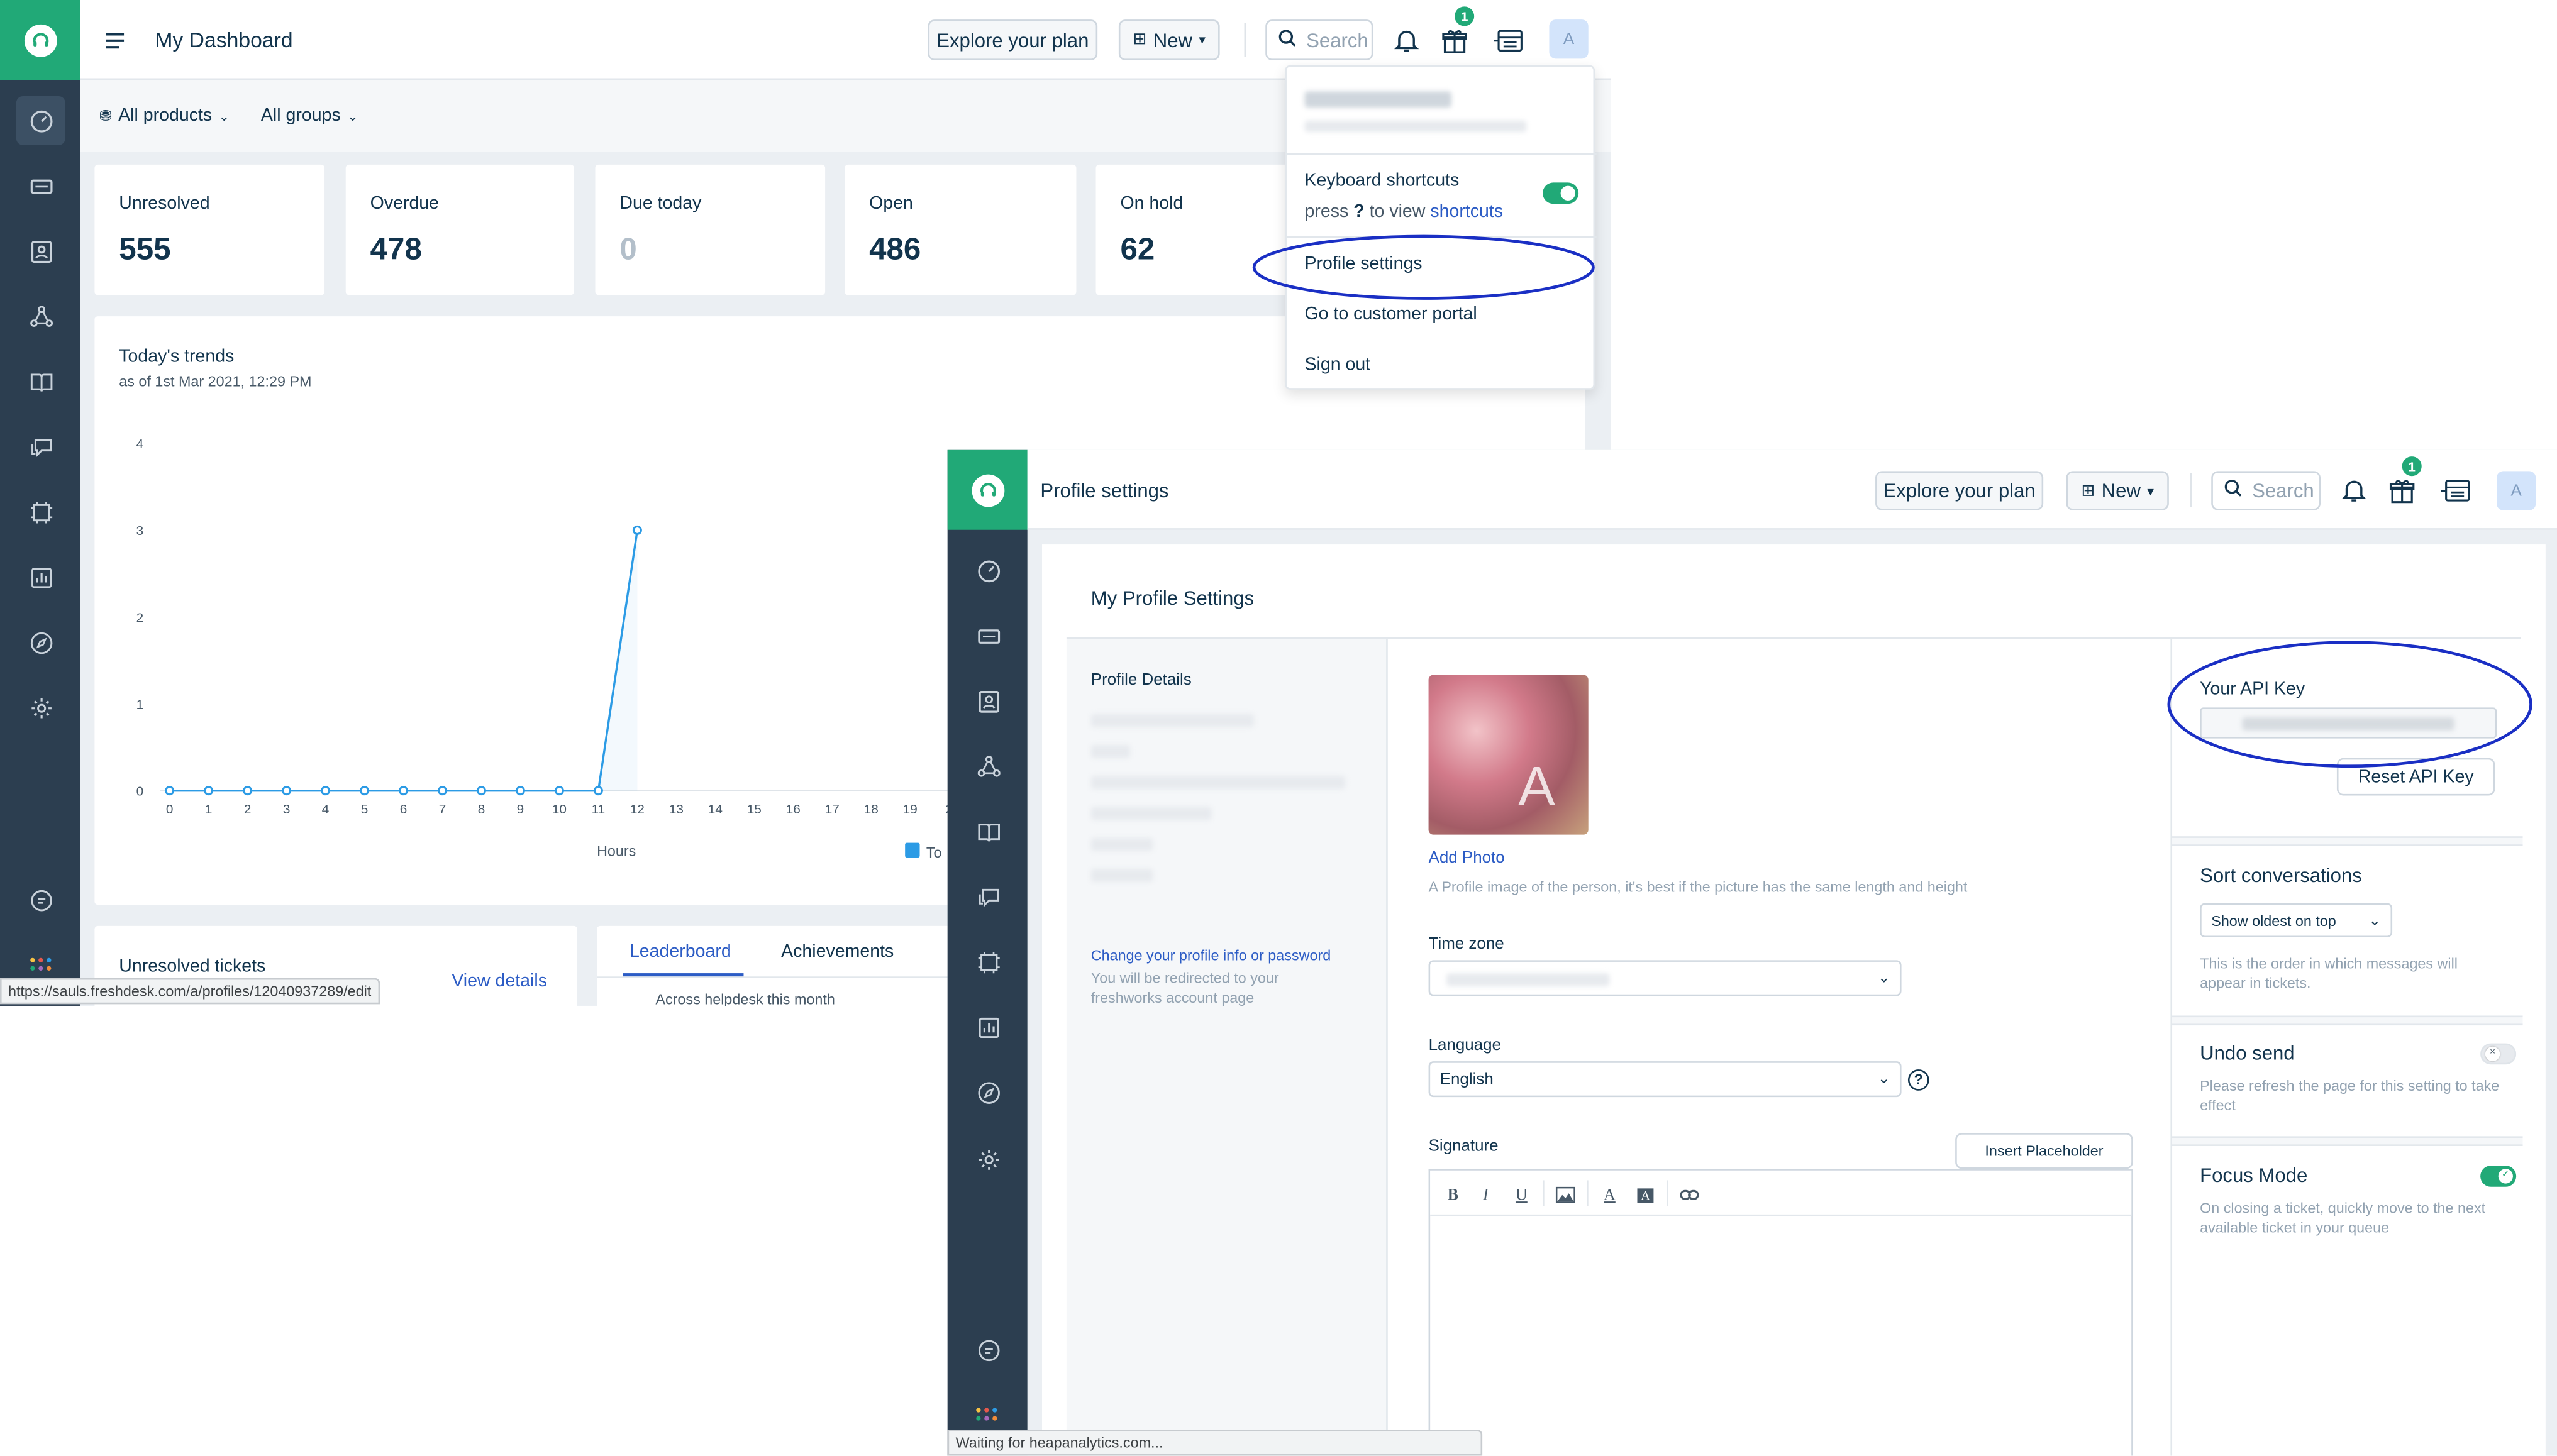 Image resolution: width=2557 pixels, height=1456 pixels. I want to click on insert-image-icon, so click(1565, 1195).